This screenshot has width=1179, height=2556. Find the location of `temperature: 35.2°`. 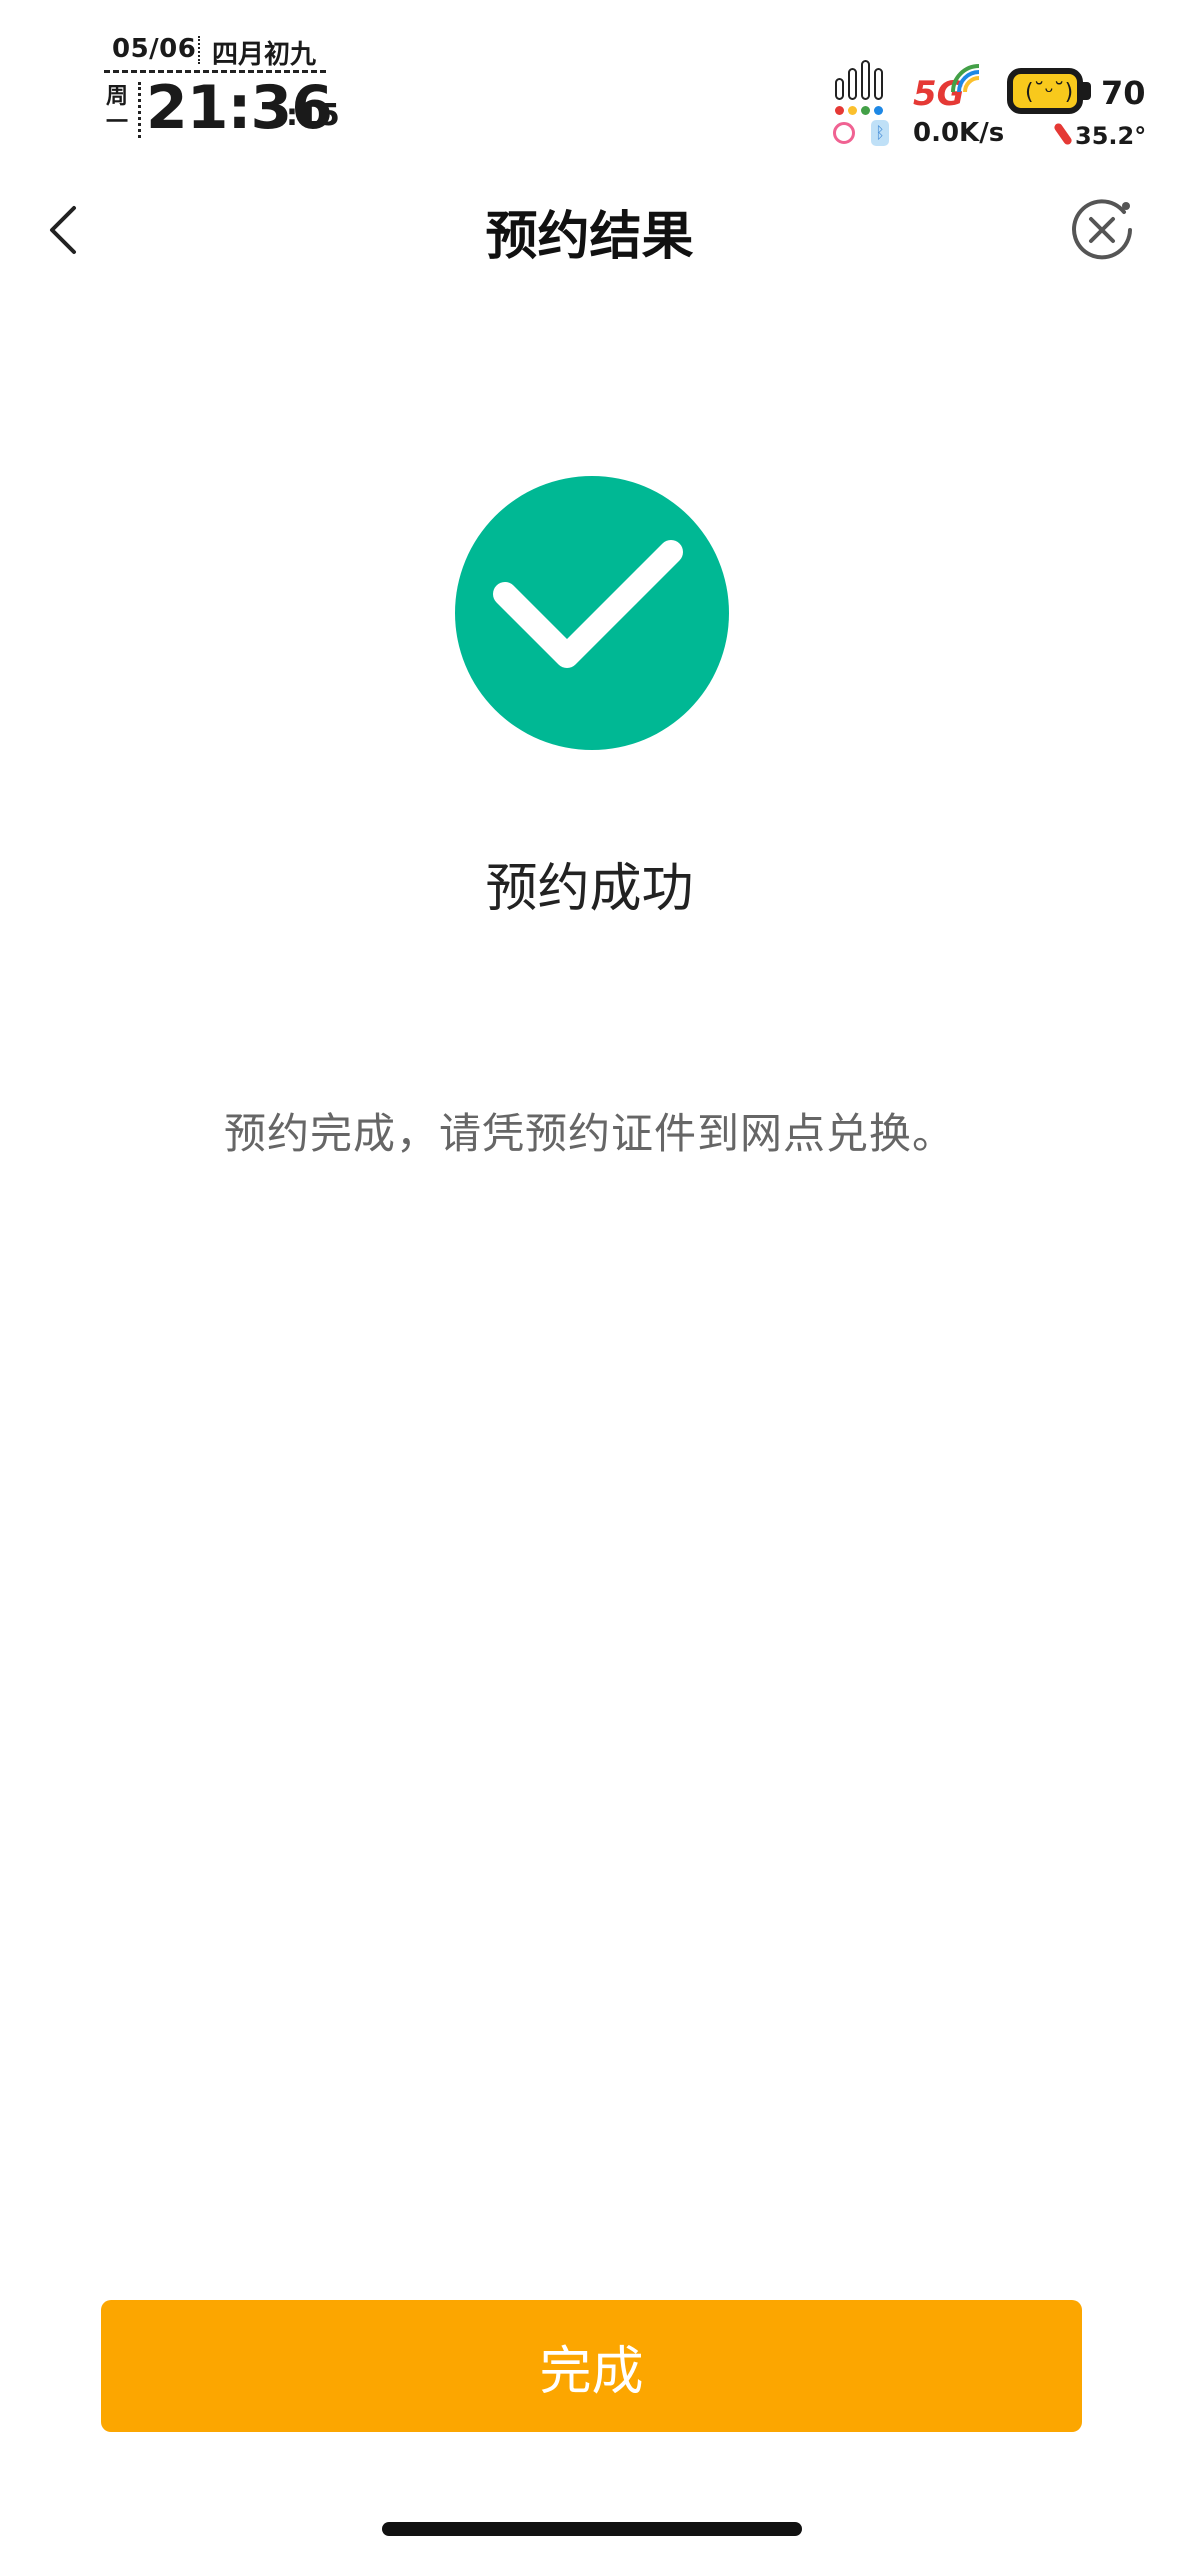

temperature: 35.2° is located at coordinates (1111, 136).